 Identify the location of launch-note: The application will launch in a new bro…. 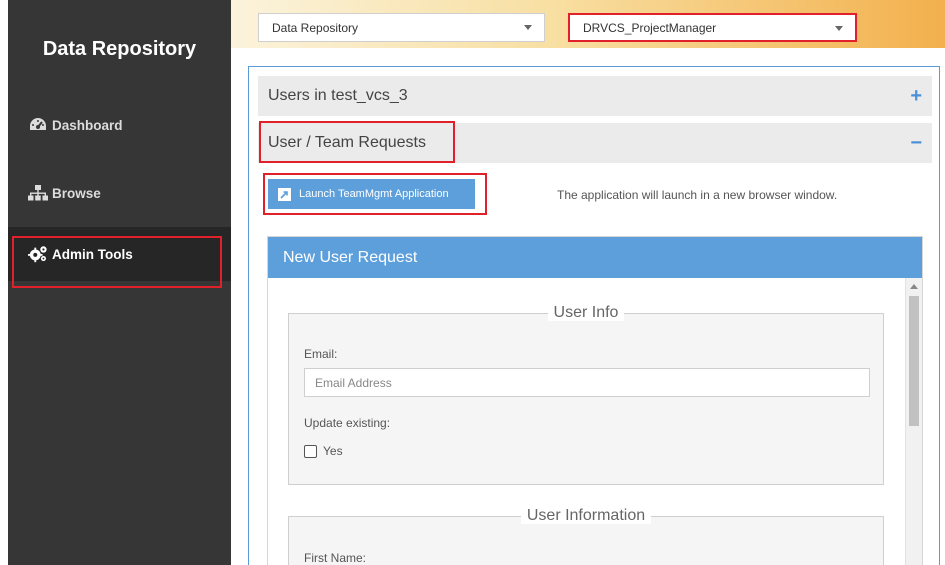
(697, 195).